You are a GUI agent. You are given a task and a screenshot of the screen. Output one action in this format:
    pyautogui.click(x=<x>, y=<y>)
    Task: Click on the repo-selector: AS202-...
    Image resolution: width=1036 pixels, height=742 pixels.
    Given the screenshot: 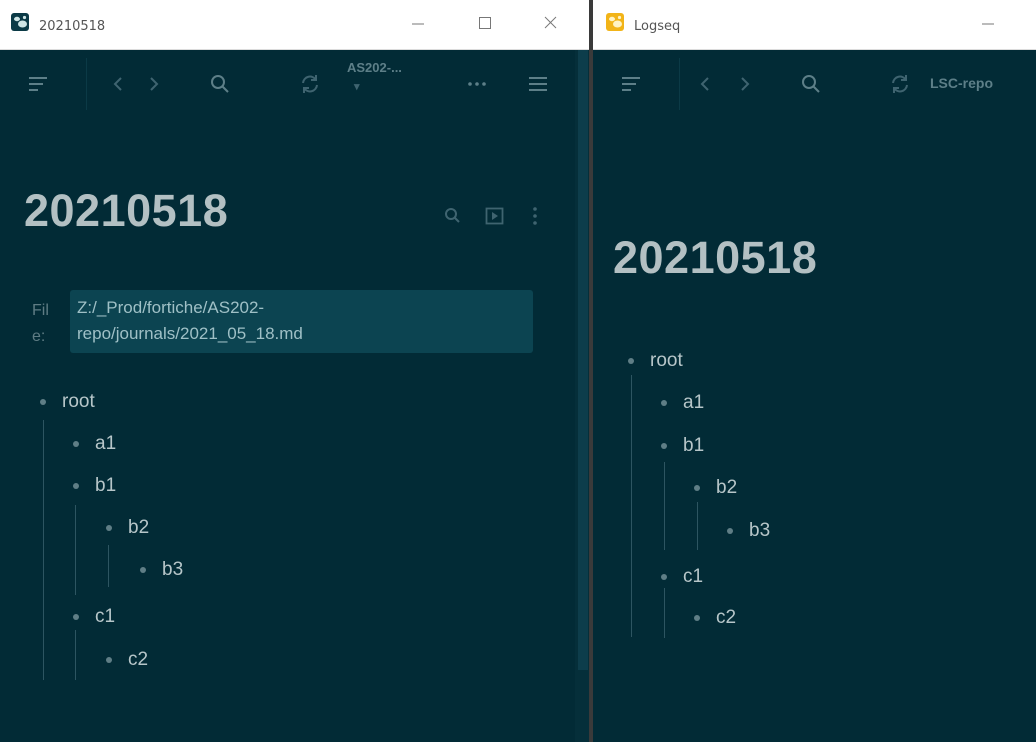 What is the action you would take?
    pyautogui.click(x=374, y=67)
    